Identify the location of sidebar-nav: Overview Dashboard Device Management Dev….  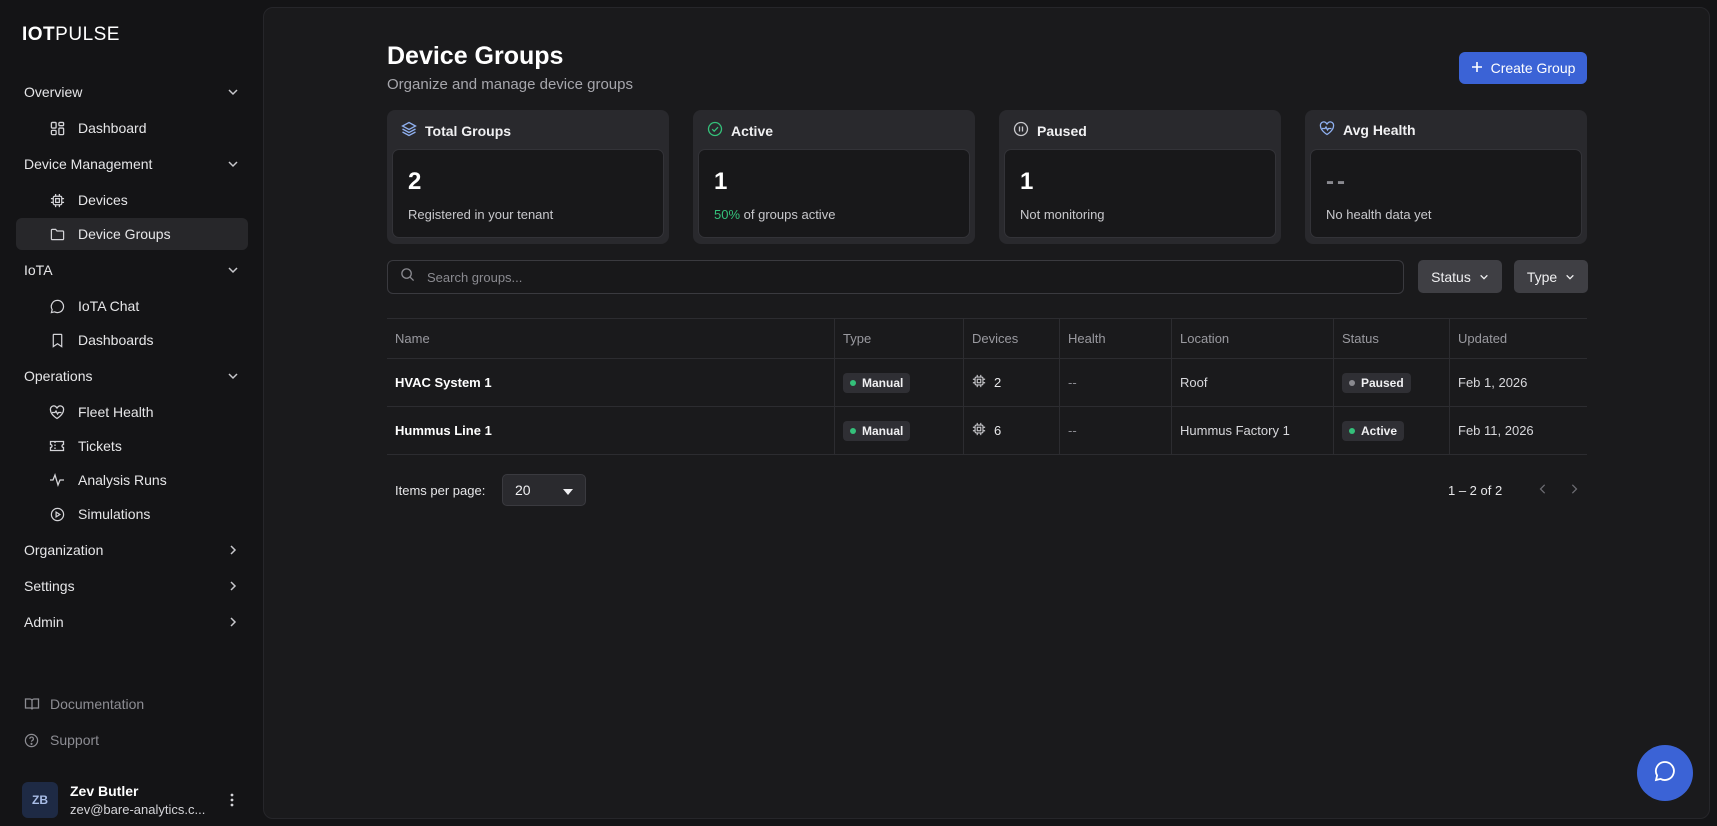
(132, 357).